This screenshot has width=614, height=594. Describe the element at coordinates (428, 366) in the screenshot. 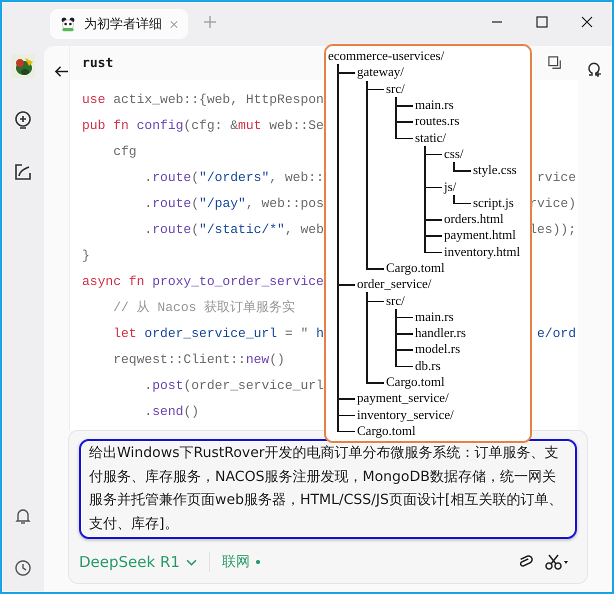

I see `tree-item: db.rs` at that location.